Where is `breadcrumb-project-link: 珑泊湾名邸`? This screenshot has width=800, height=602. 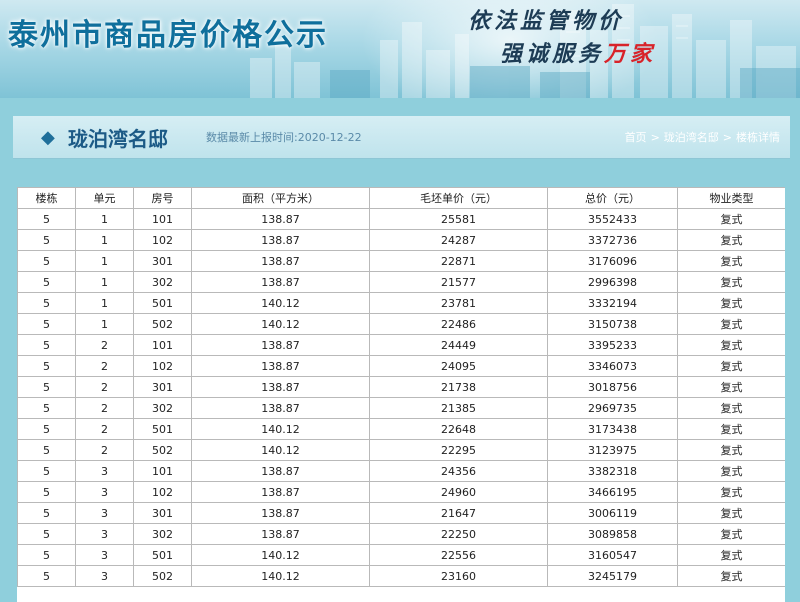 breadcrumb-project-link: 珑泊湾名邸 is located at coordinates (691, 137).